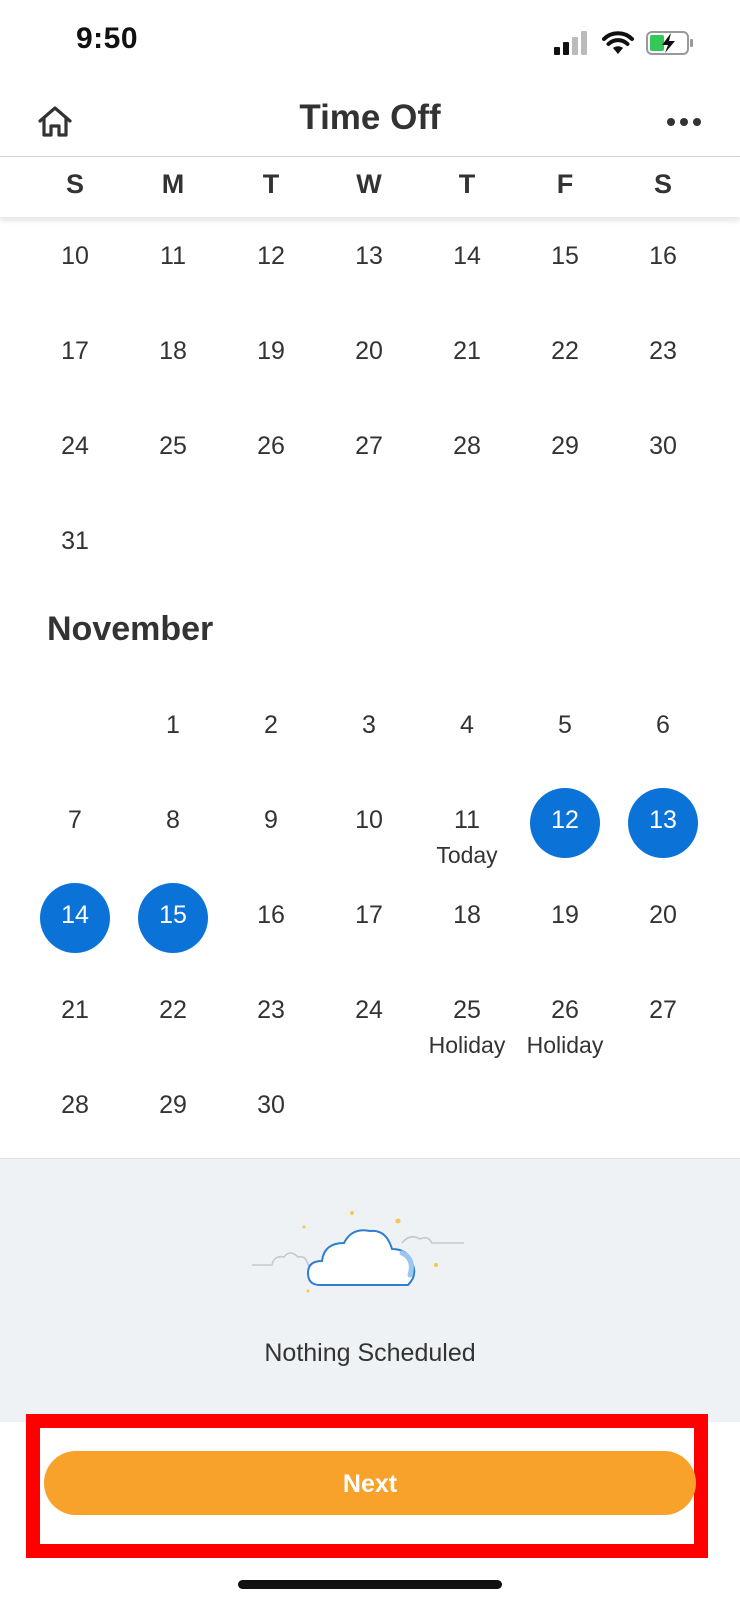 The image size is (740, 1600). What do you see at coordinates (570, 43) in the screenshot?
I see `cellular-signal-icon` at bounding box center [570, 43].